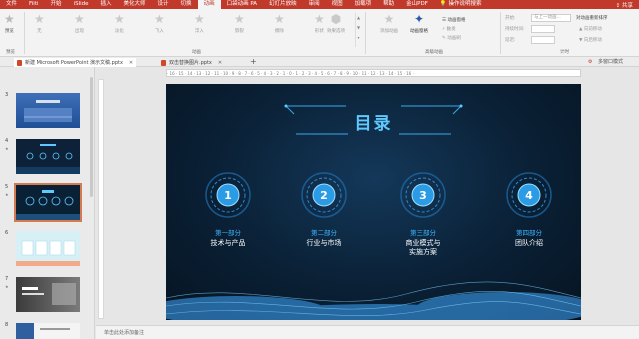 The width and height of the screenshot is (639, 339). Describe the element at coordinates (11, 4) in the screenshot. I see `menu-item: 文件` at that location.